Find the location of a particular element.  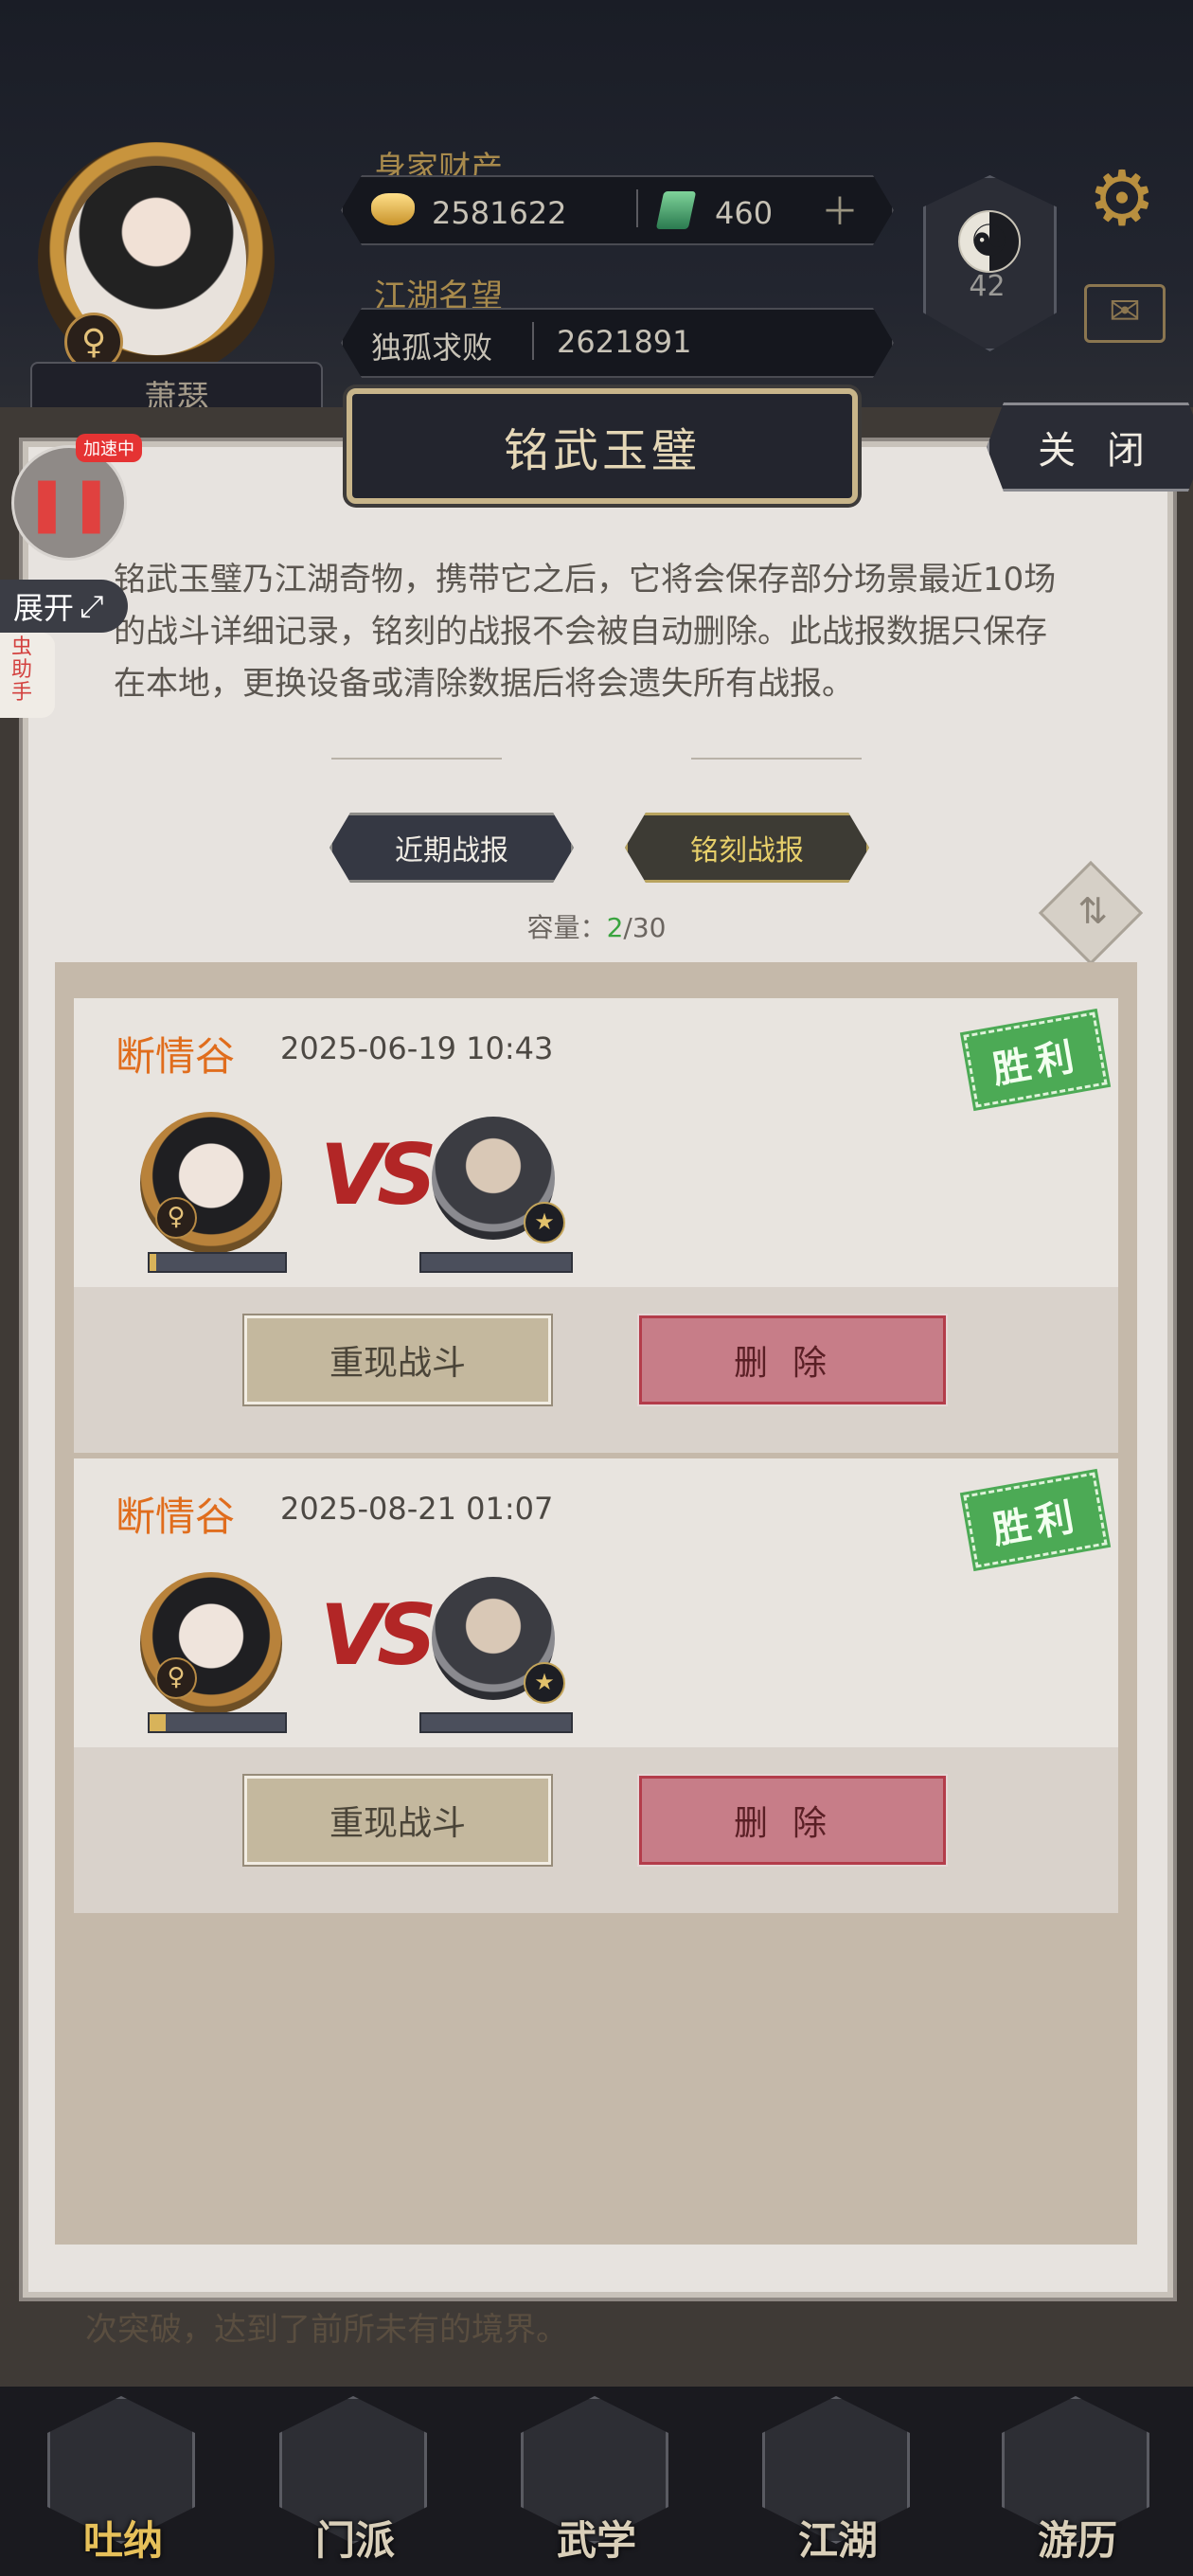

nav-label: 游历 is located at coordinates (1077, 2540).